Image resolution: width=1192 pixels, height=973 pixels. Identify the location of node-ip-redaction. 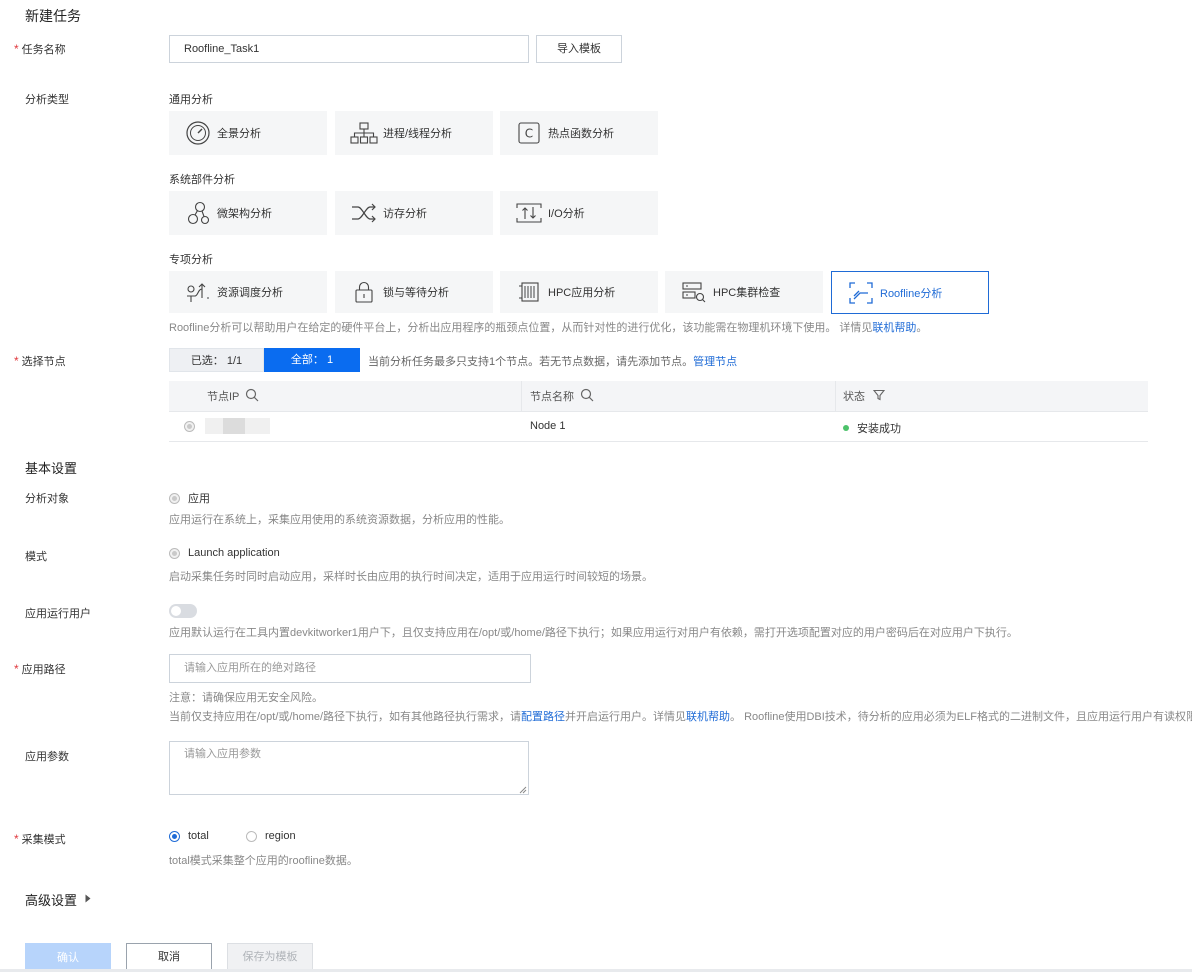
(234, 426).